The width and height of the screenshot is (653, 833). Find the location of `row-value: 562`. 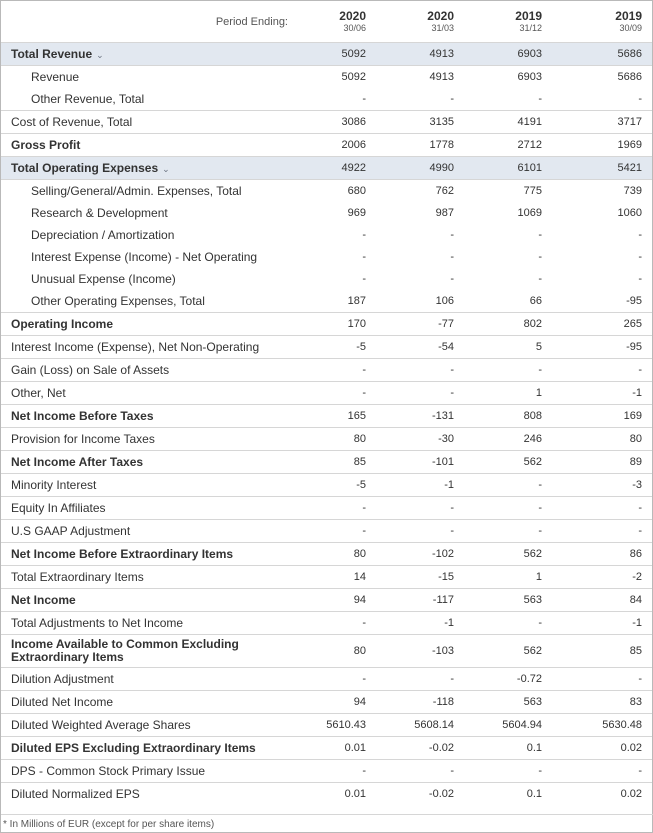

row-value: 562 is located at coordinates (510, 554).